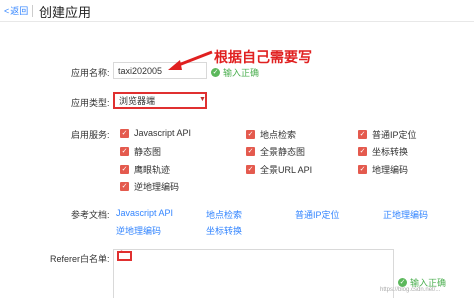  Describe the element at coordinates (253, 273) in the screenshot. I see `referer-textarea` at that location.